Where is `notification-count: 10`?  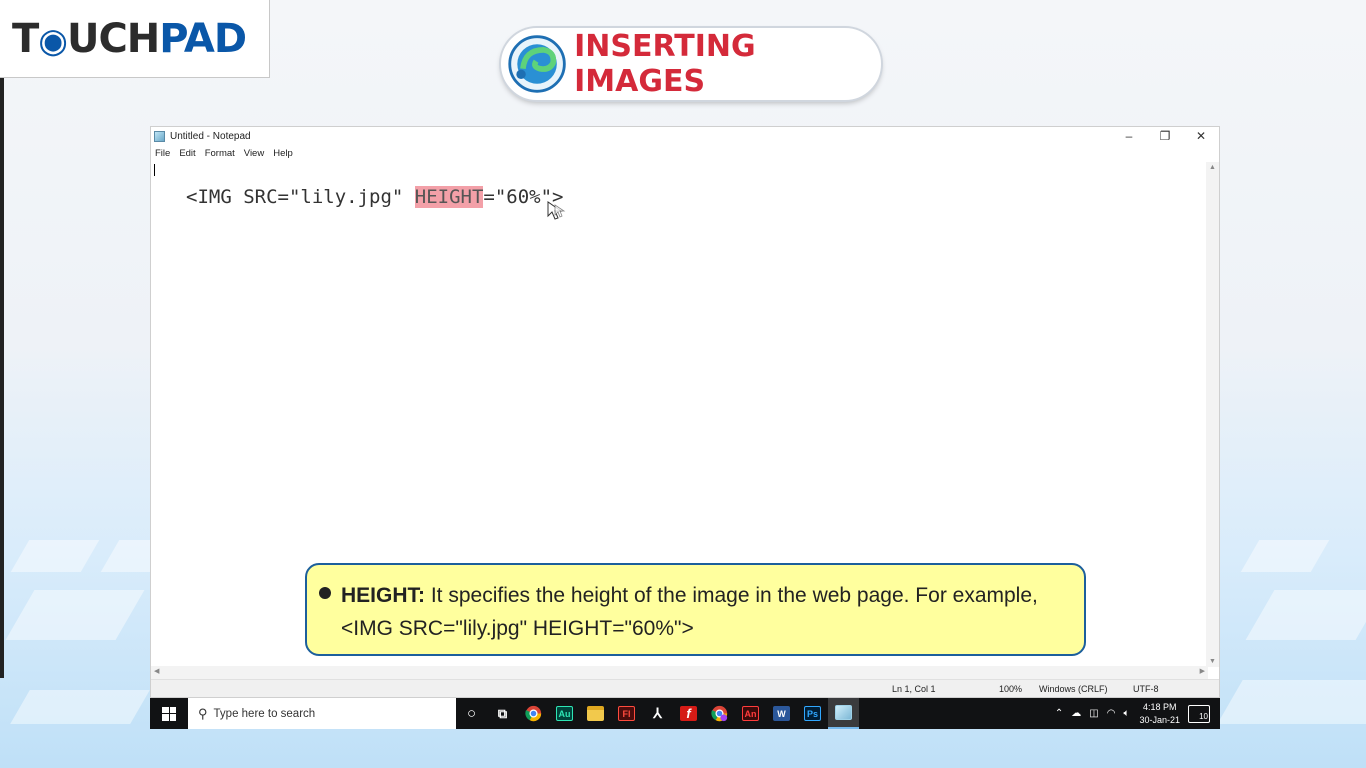 notification-count: 10 is located at coordinates (1203, 716).